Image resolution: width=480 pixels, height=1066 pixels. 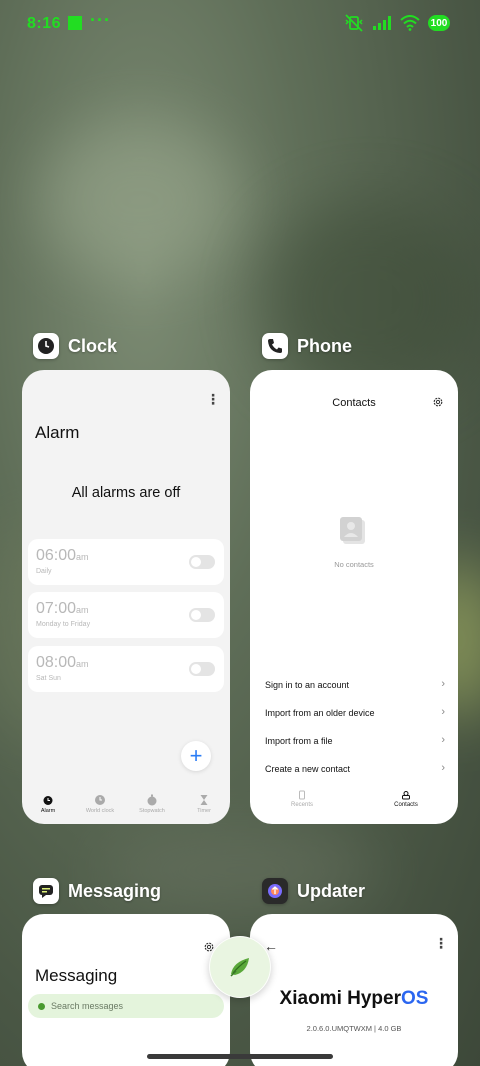 I want to click on messaging-app-name: Messaging, so click(x=115, y=890).